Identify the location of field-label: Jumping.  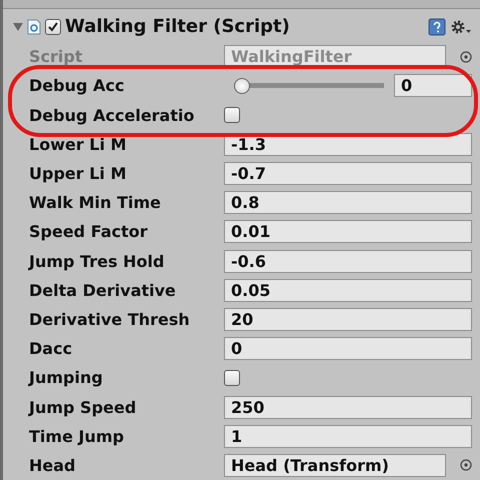
(65, 378).